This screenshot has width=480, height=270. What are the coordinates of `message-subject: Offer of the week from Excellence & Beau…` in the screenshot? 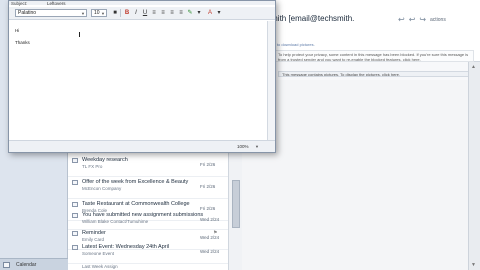 It's located at (135, 182).